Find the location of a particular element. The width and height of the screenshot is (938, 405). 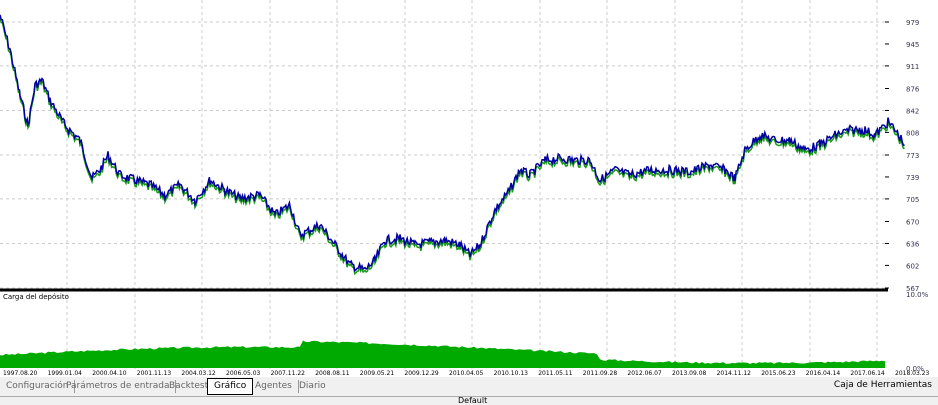

subchart-tick: 10.0% is located at coordinates (917, 295).